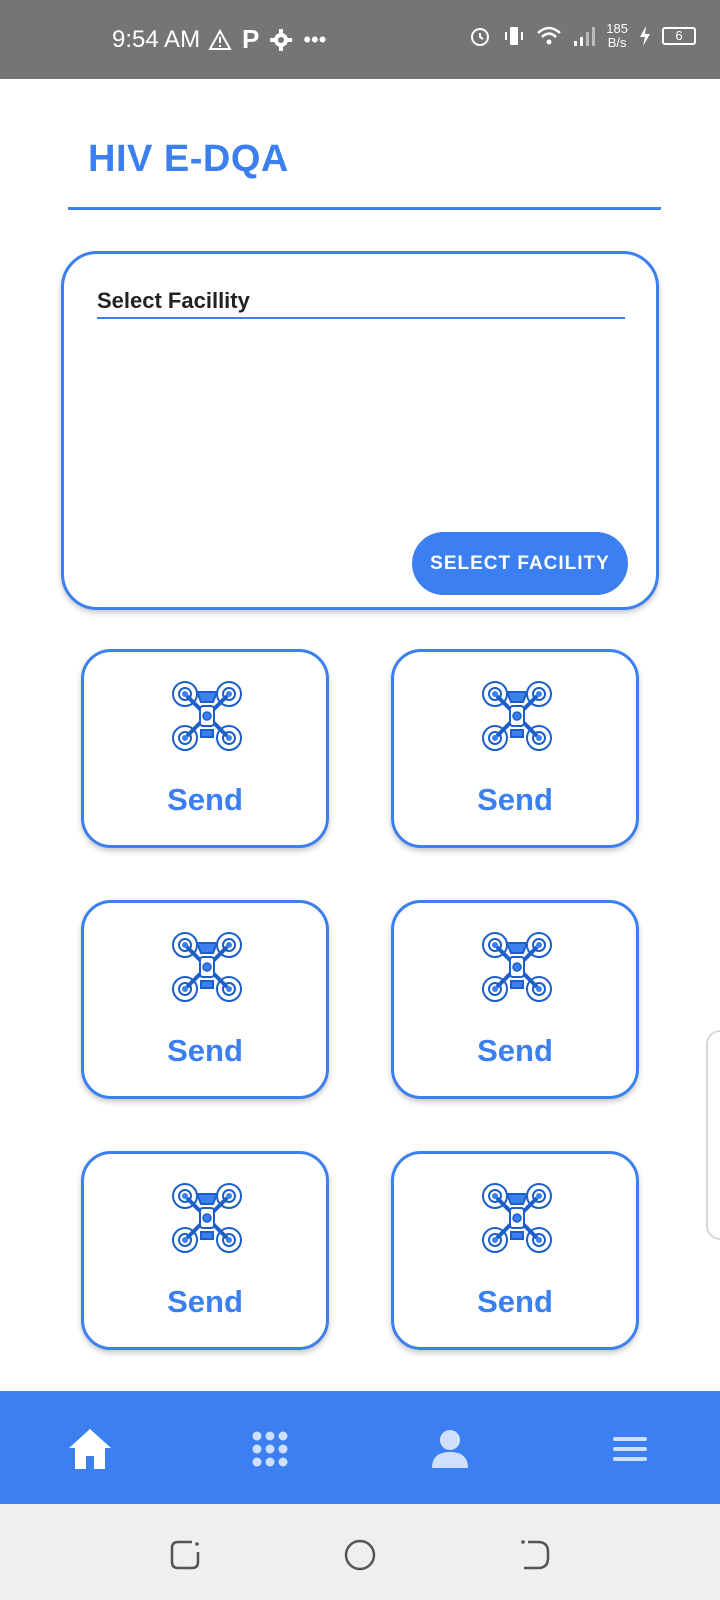 This screenshot has width=720, height=1600. I want to click on recents-icon, so click(185, 1555).